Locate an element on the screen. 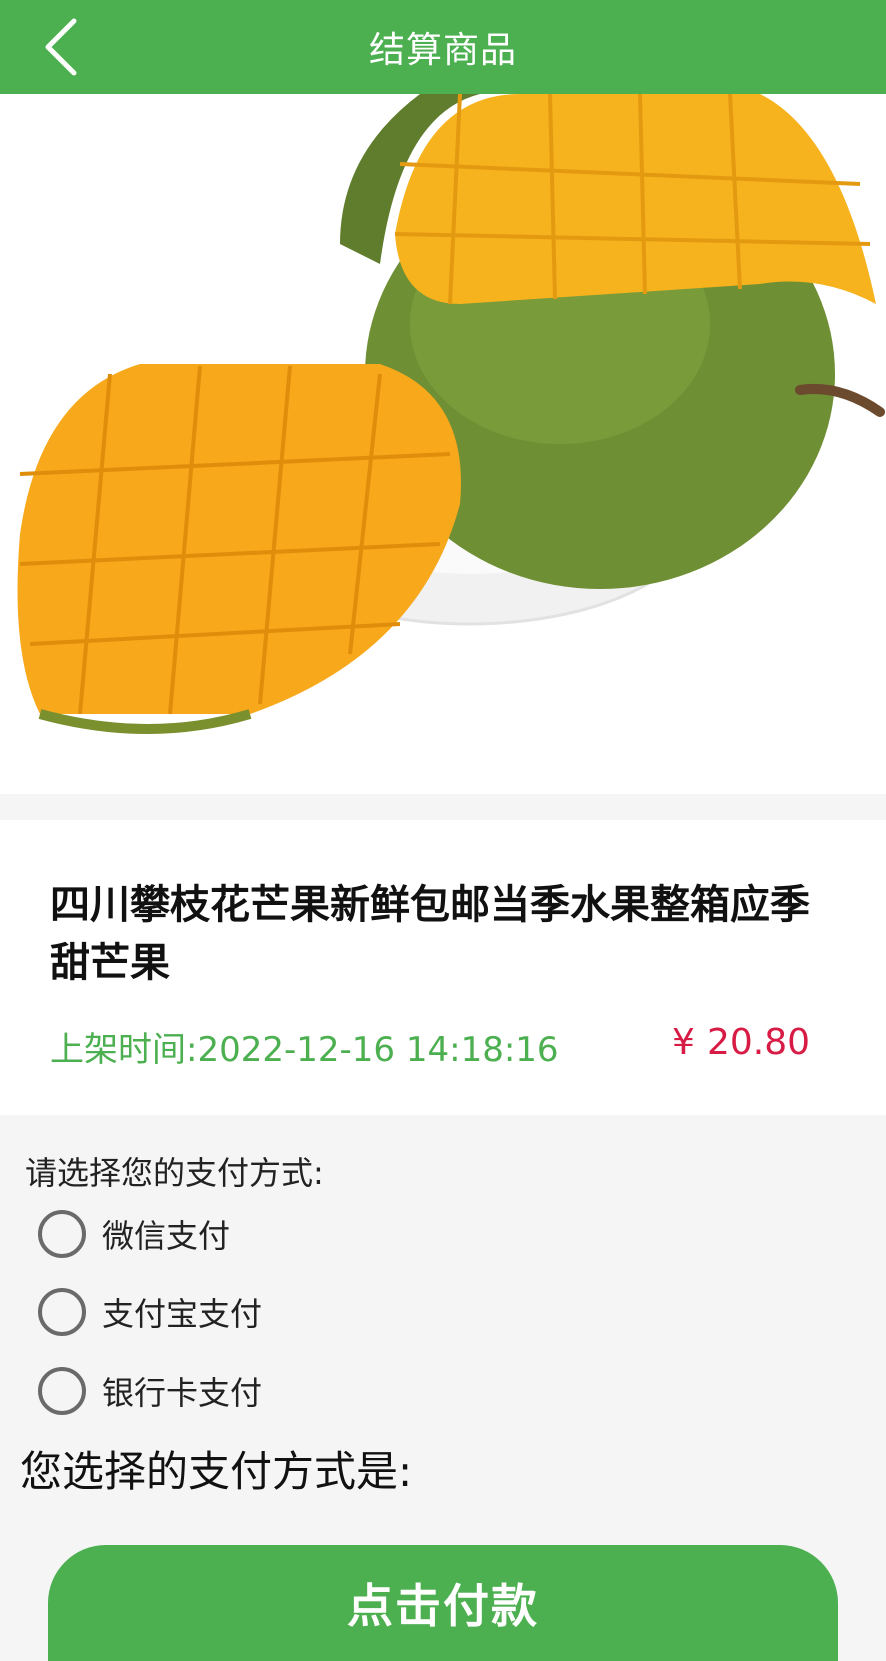  price-value: 20.80 is located at coordinates (758, 1042).